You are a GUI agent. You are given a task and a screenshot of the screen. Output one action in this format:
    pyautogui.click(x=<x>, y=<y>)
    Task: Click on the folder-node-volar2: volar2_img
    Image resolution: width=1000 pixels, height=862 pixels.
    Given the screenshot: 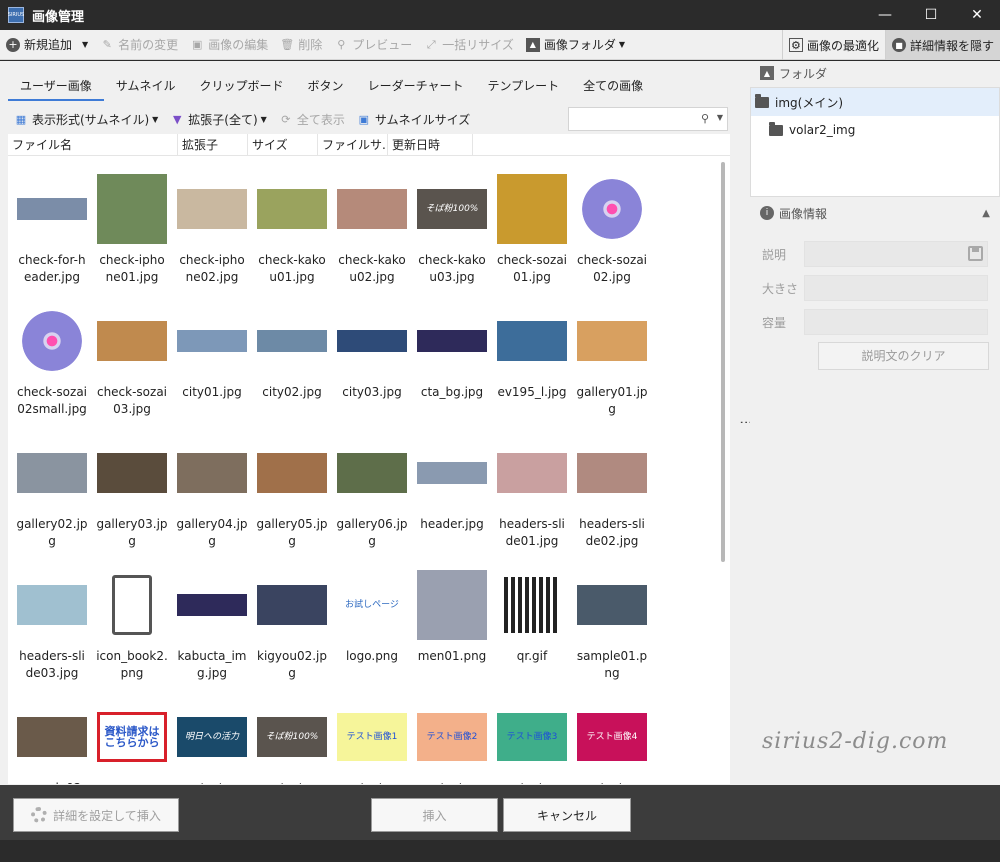 What is the action you would take?
    pyautogui.click(x=875, y=130)
    